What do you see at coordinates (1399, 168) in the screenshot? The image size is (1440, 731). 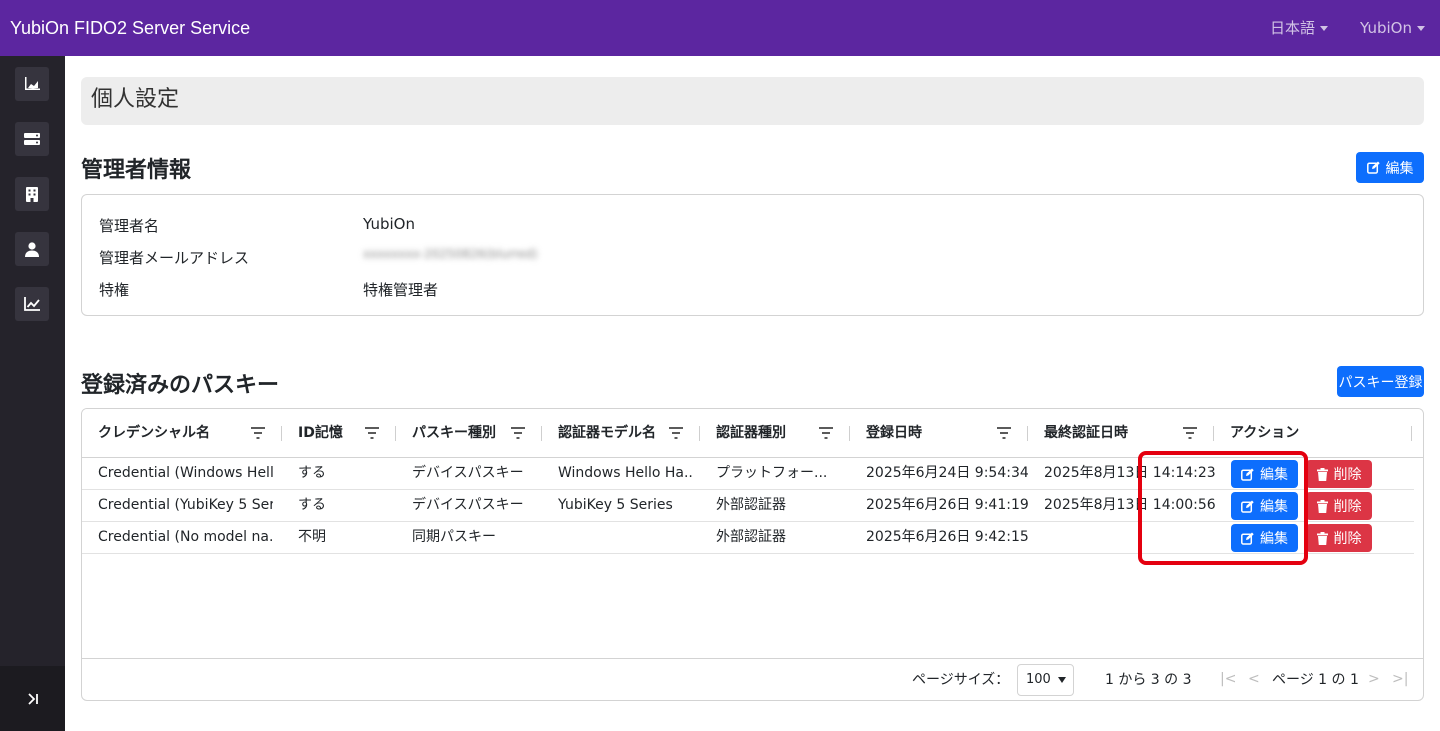 I see `admin-edit-label: 編集` at bounding box center [1399, 168].